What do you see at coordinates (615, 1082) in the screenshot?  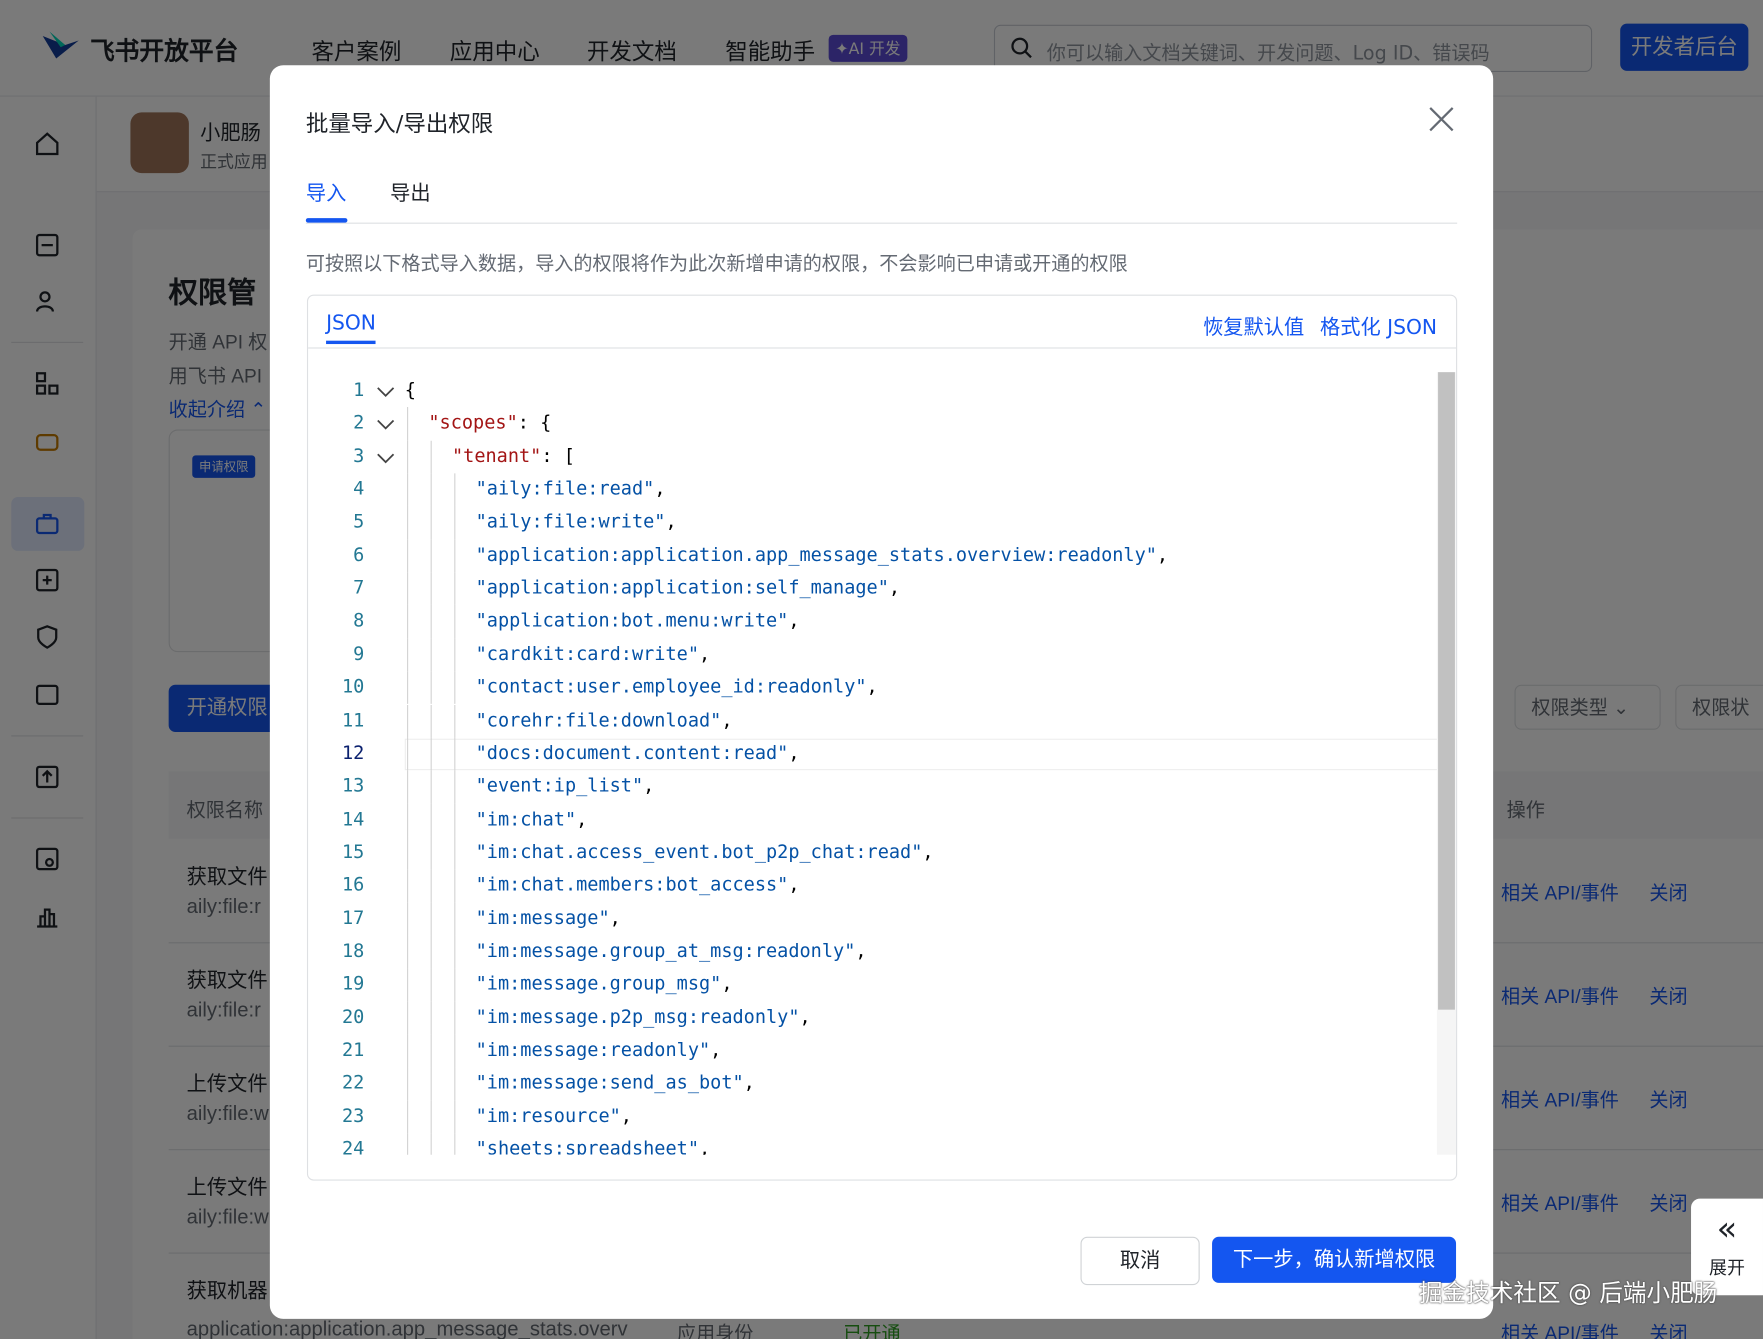 I see `code-line: "im:message:send_as_bot",` at bounding box center [615, 1082].